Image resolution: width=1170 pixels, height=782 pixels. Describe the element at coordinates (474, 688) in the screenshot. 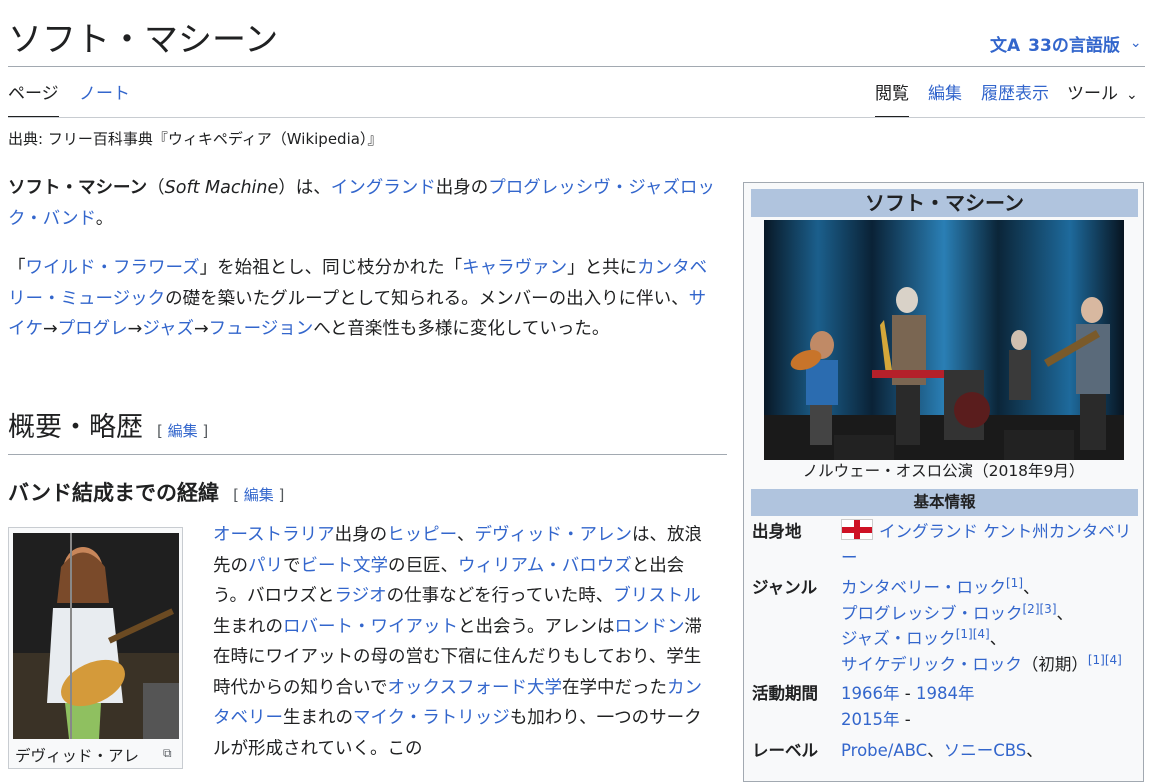

I see `link-oxford: オックスフォード大学` at that location.